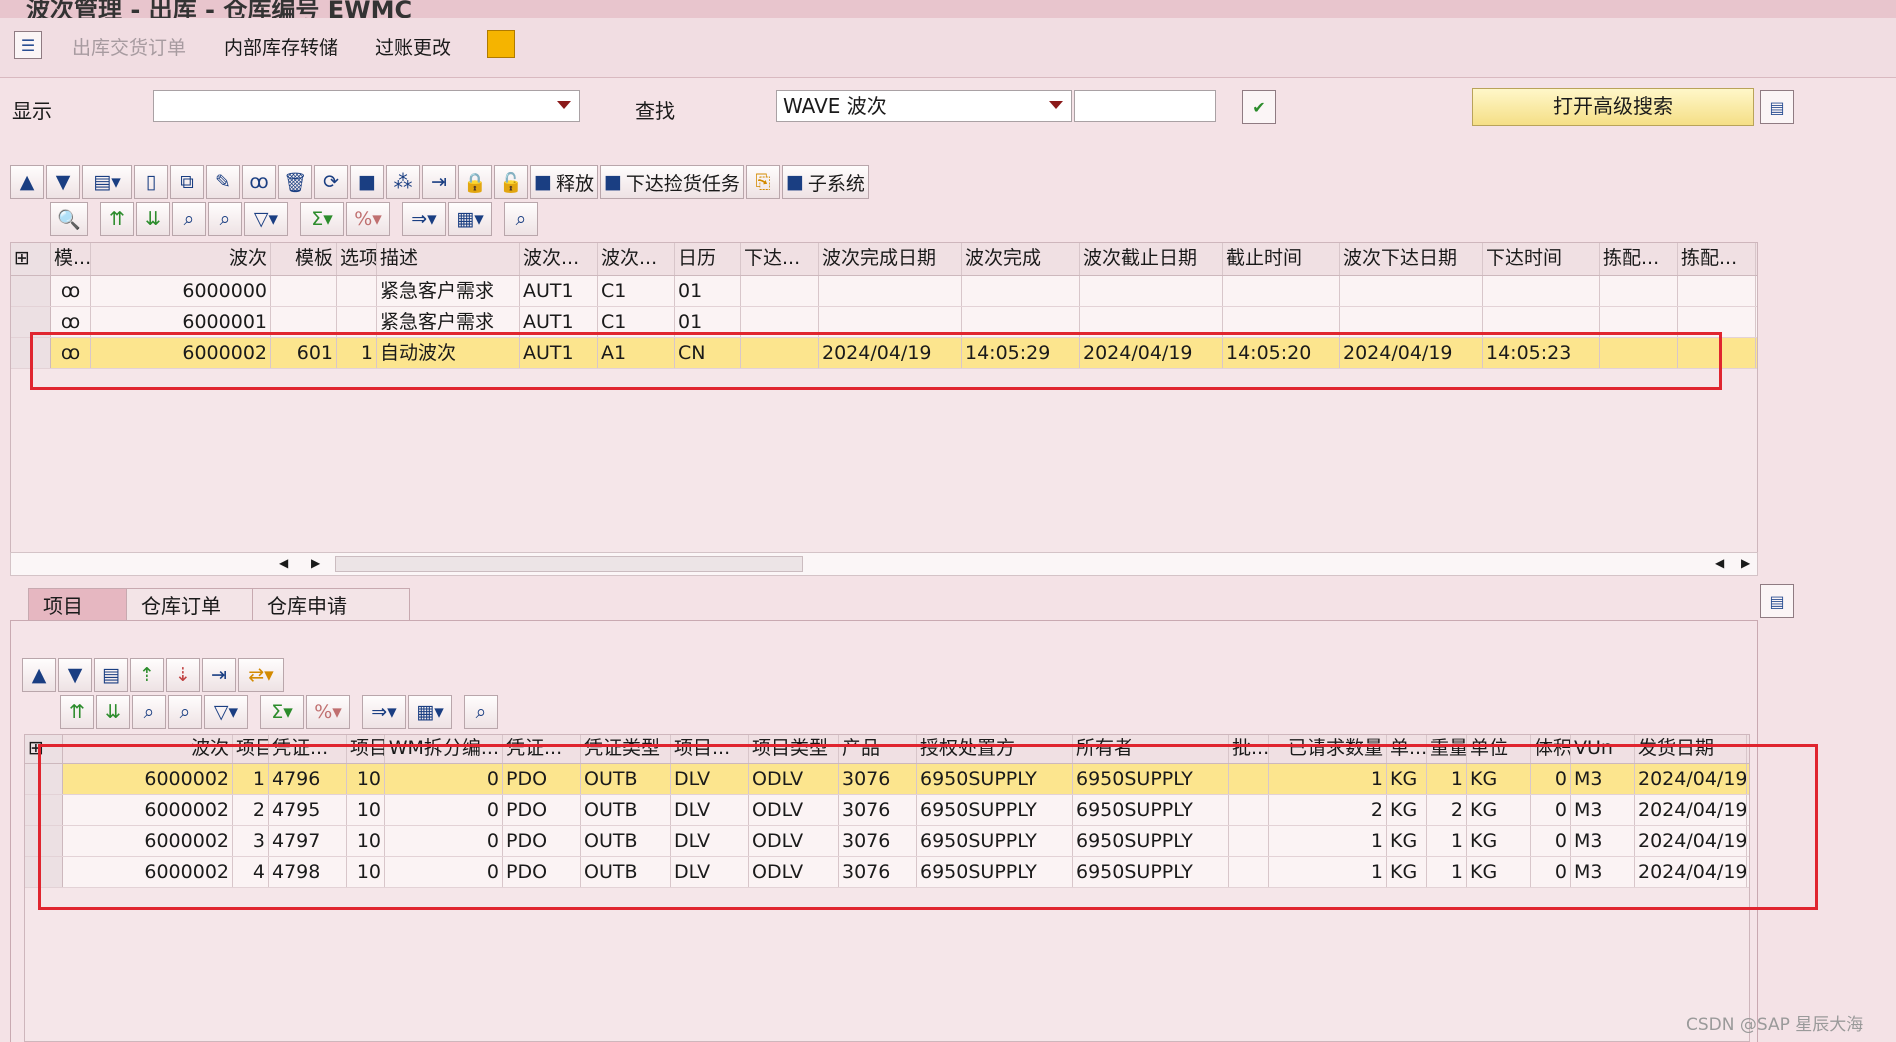 This screenshot has width=1896, height=1042. What do you see at coordinates (501, 44) in the screenshot?
I see `scroll-icon` at bounding box center [501, 44].